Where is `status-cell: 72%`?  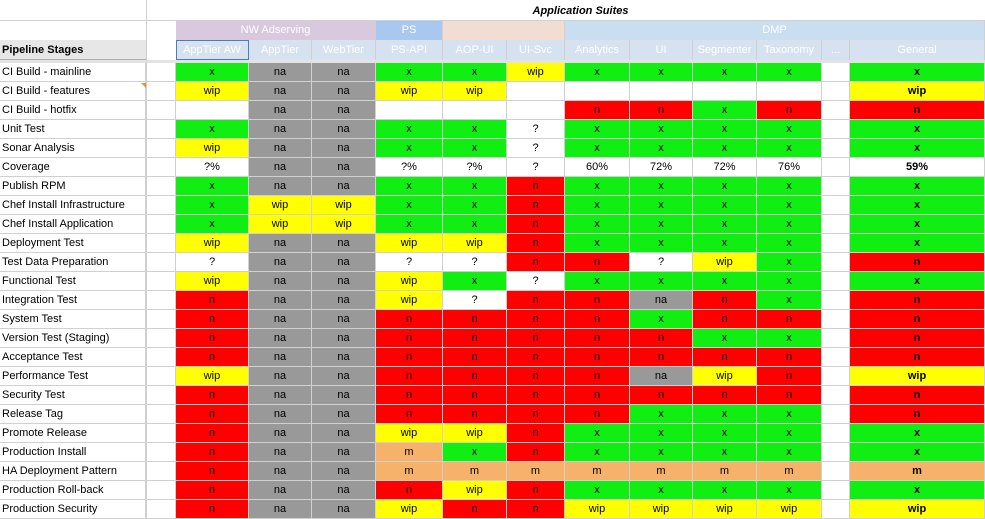
status-cell: 72% is located at coordinates (661, 167).